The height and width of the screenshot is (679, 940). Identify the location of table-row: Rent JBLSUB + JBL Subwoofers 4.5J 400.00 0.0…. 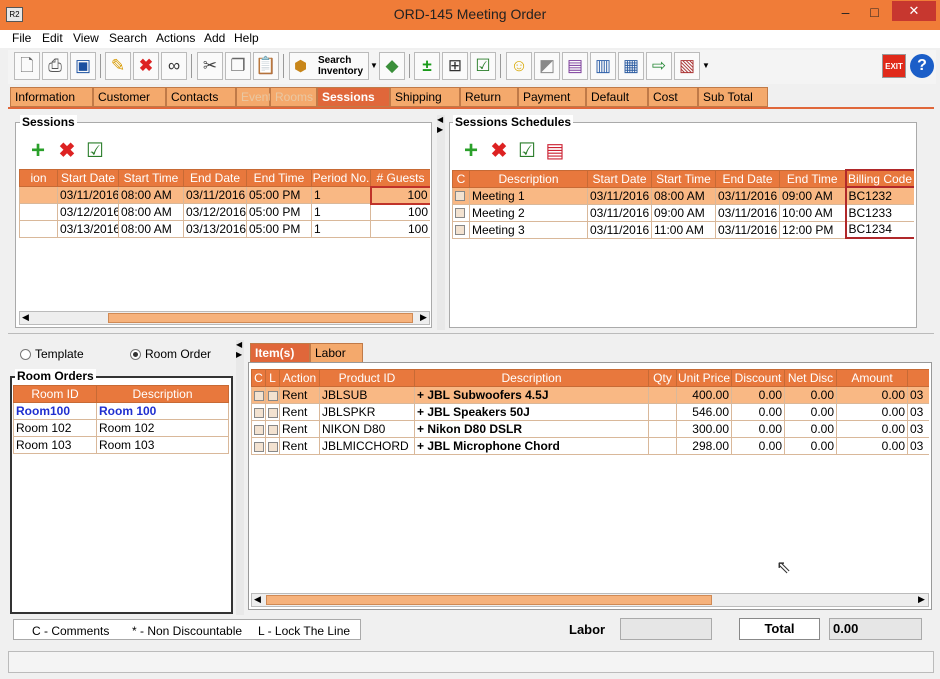
(590, 395).